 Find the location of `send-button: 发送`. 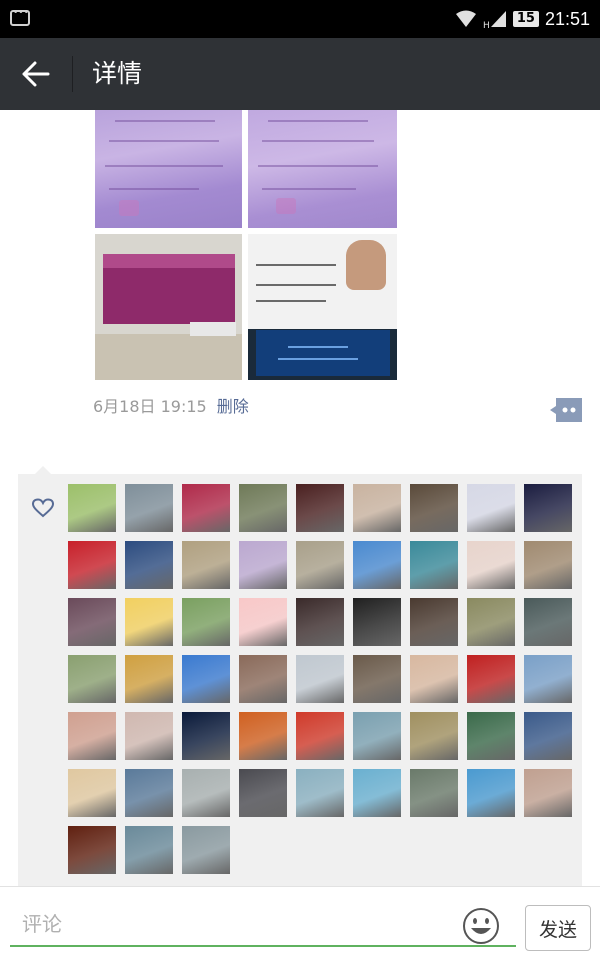

send-button: 发送 is located at coordinates (558, 928).